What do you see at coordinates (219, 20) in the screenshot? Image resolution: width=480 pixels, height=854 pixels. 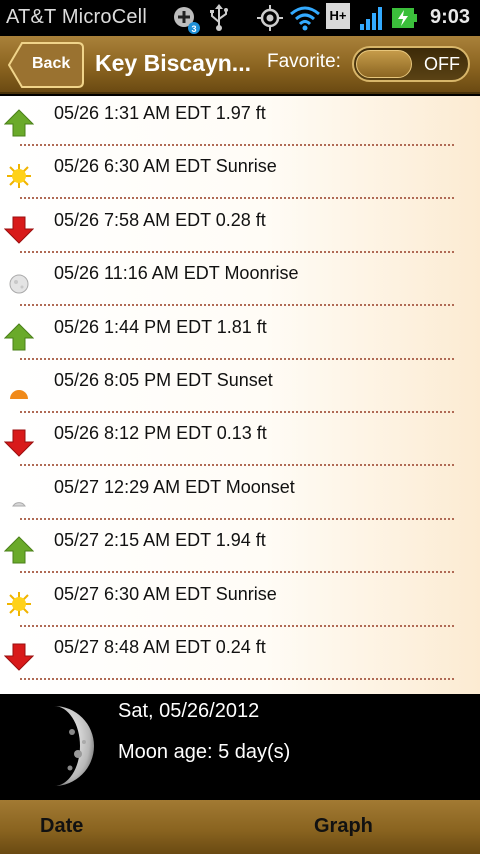 I see `usb-icon` at bounding box center [219, 20].